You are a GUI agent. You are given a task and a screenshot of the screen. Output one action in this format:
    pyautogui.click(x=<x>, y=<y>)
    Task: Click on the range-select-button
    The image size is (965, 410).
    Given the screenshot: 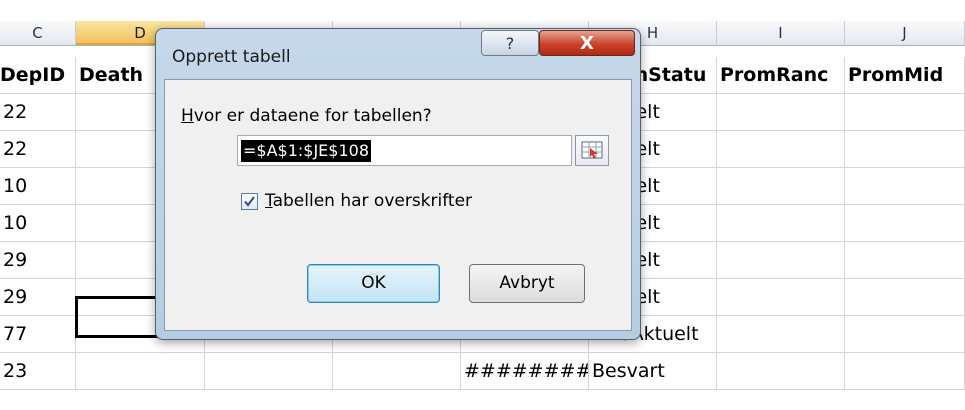 What is the action you would take?
    pyautogui.click(x=592, y=150)
    